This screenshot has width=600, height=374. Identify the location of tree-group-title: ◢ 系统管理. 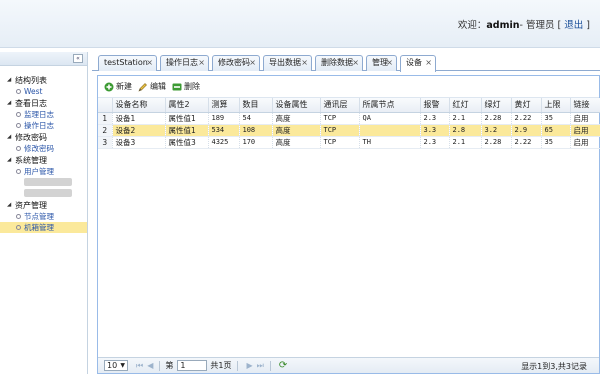
(43, 160).